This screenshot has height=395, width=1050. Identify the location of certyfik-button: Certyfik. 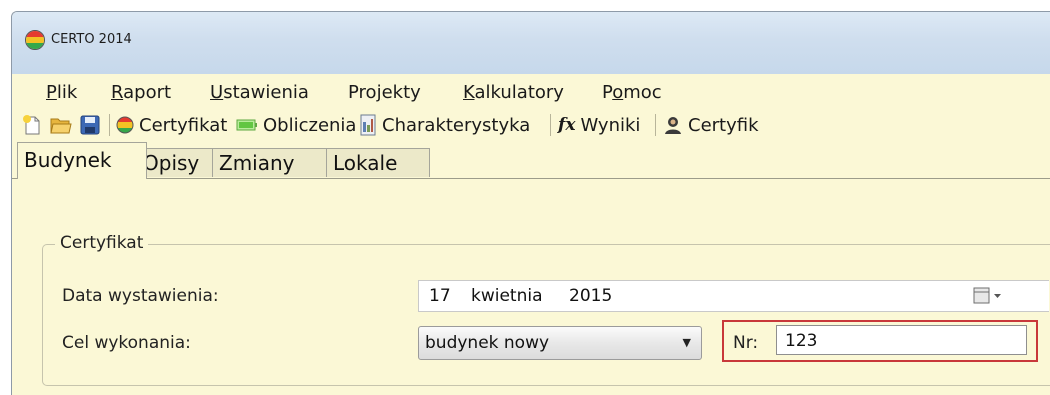
(711, 125).